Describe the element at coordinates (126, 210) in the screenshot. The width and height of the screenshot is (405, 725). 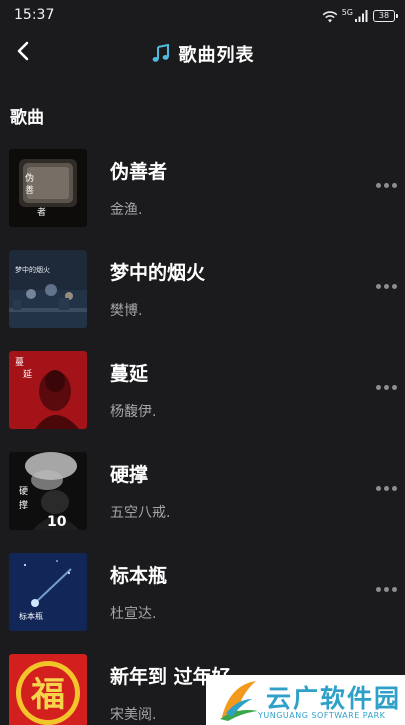
I see `song-artist: 金渔.` at that location.